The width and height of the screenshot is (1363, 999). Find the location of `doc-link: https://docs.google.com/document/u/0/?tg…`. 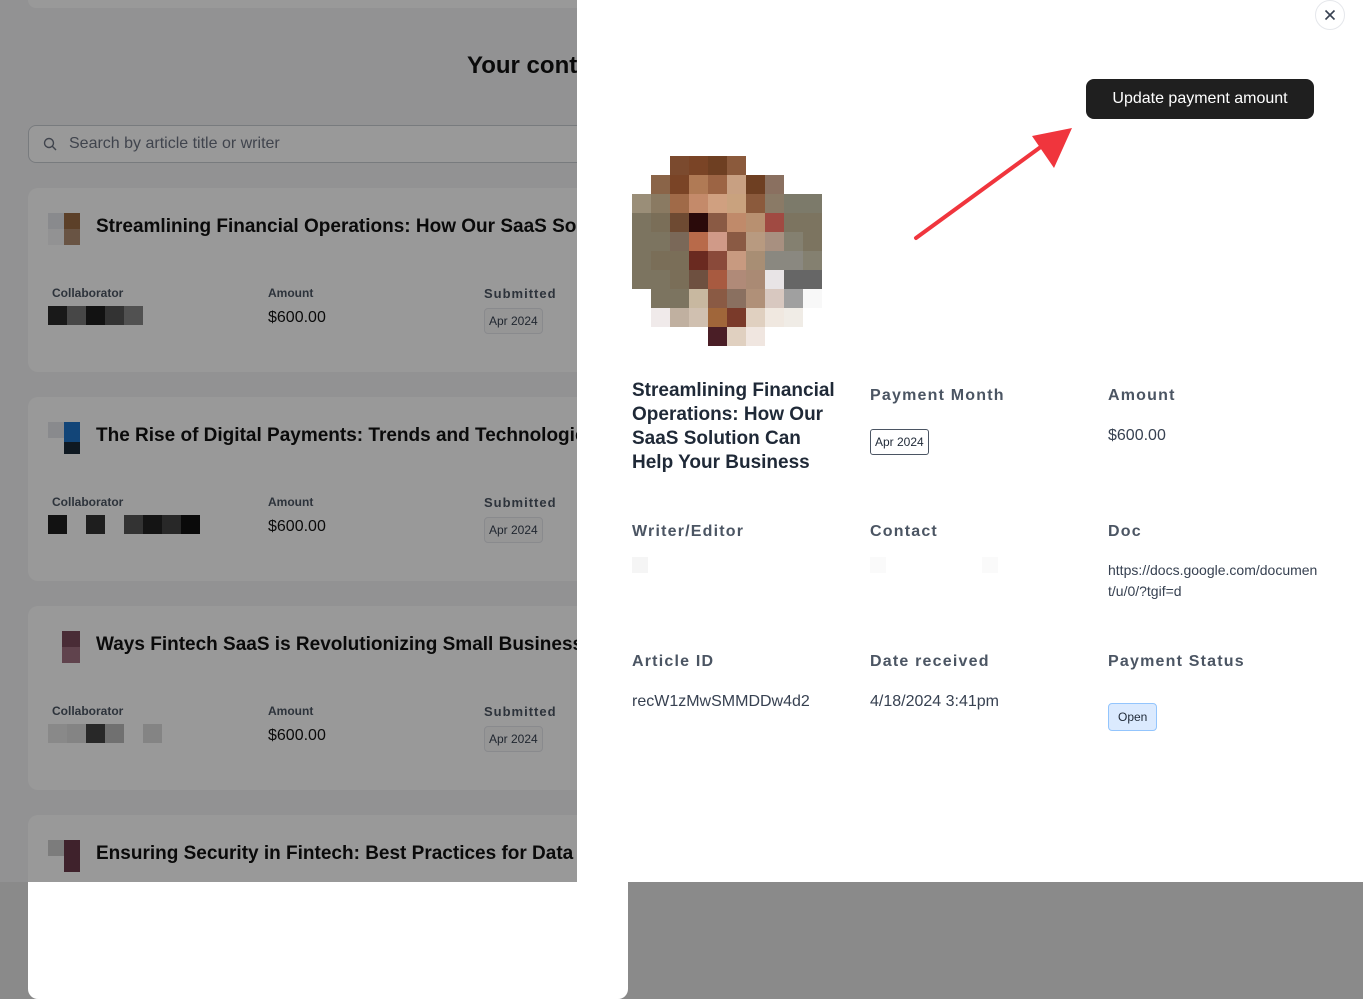

doc-link: https://docs.google.com/document/u/0/?tg… is located at coordinates (1215, 581).